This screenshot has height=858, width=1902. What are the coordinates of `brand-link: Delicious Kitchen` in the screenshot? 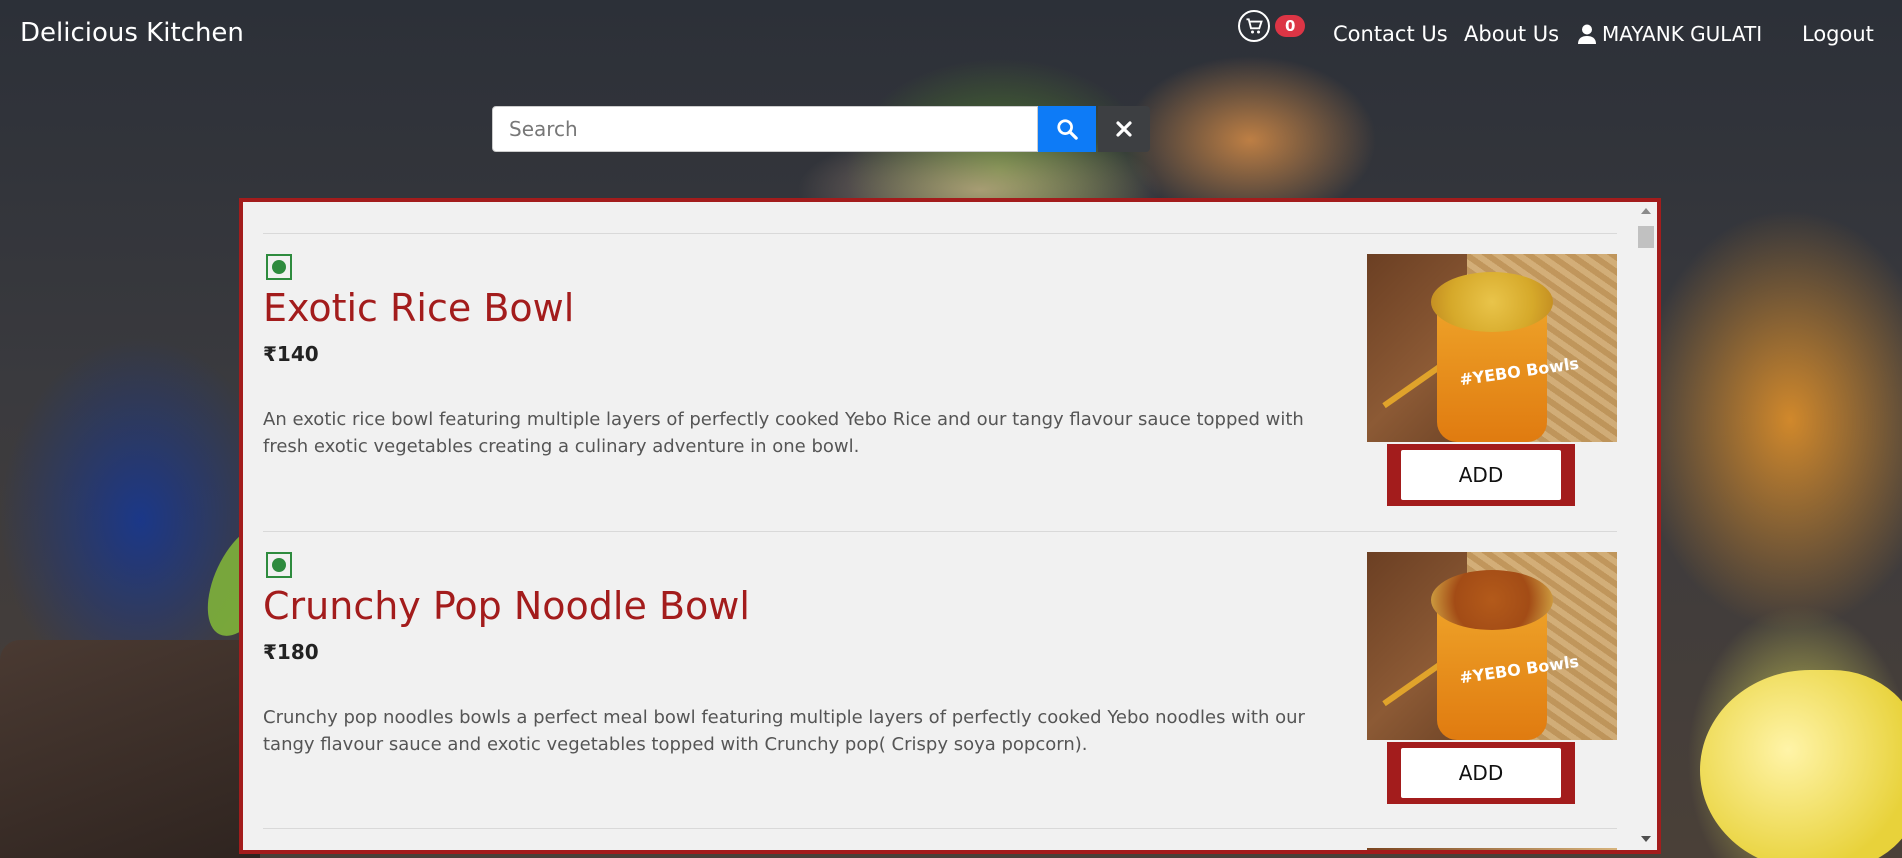 It's located at (132, 33).